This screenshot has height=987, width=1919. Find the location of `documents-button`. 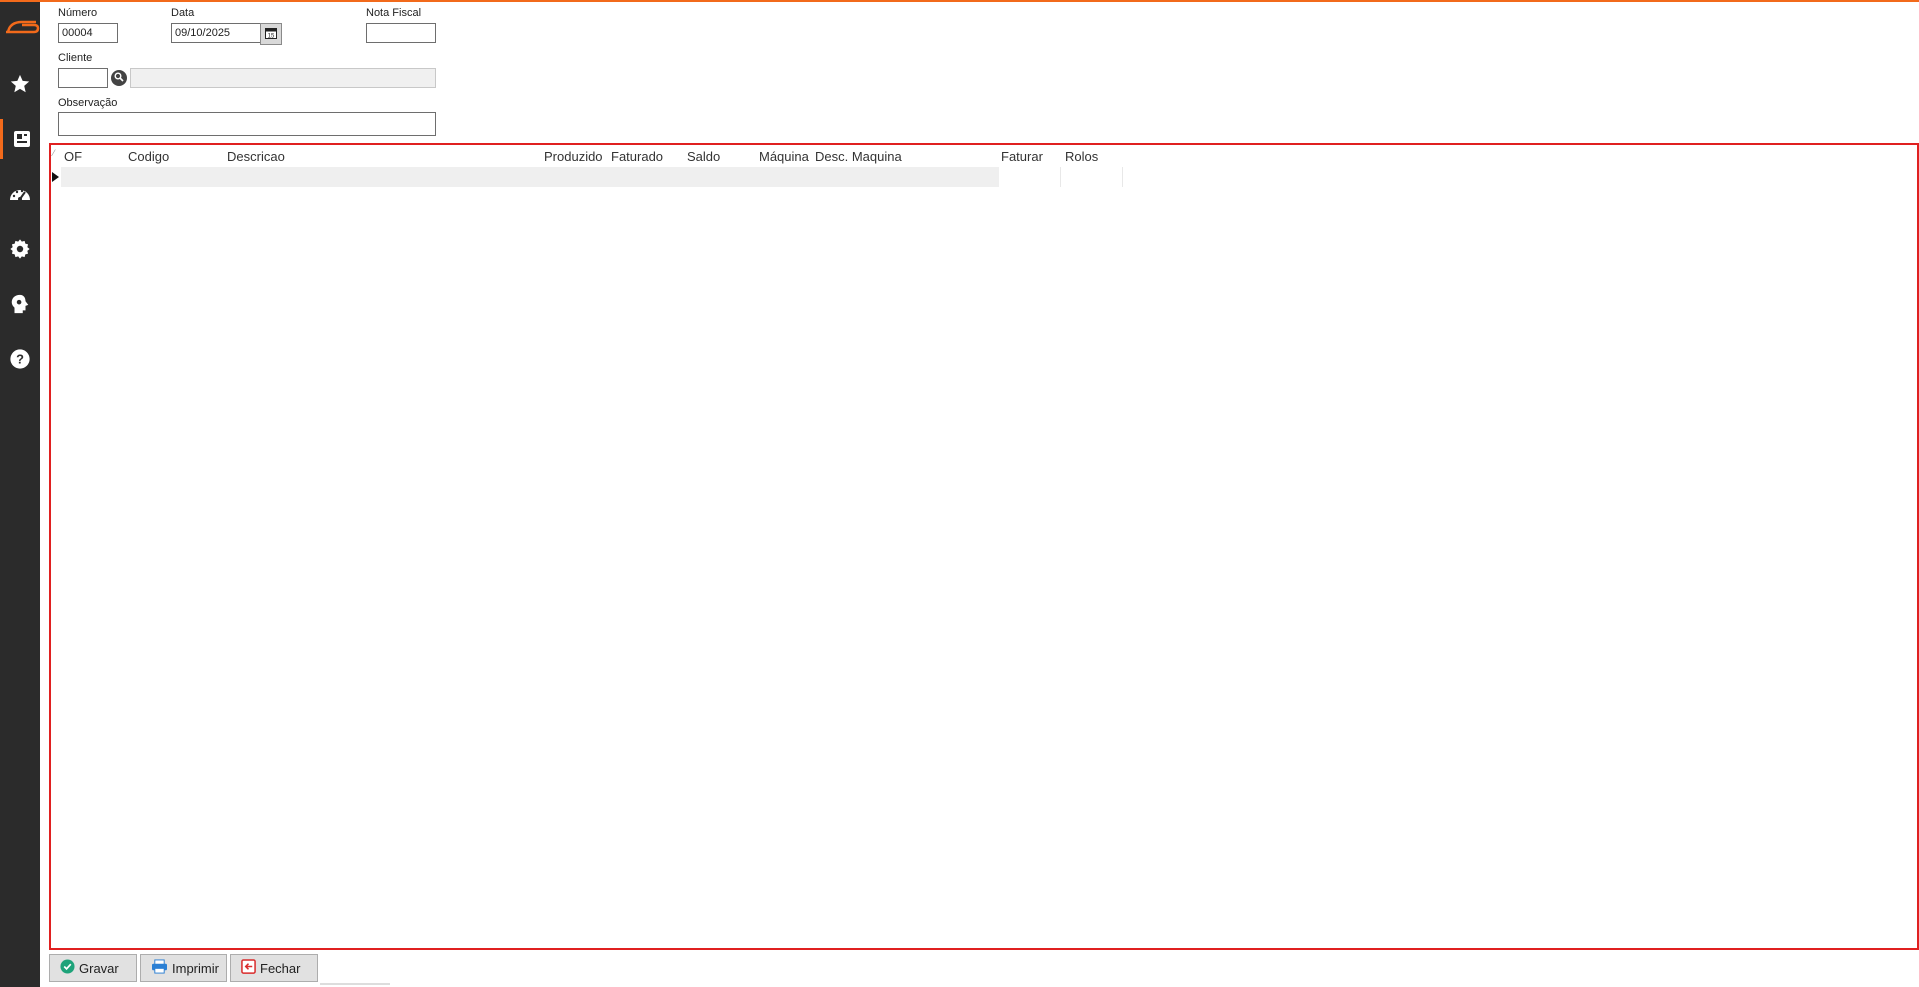

documents-button is located at coordinates (20, 139).